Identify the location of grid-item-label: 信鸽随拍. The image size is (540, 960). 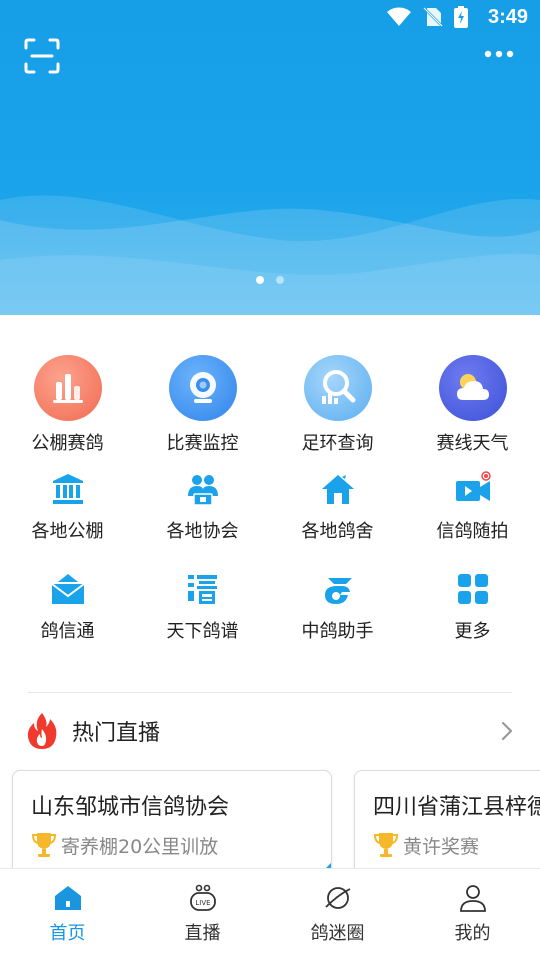
(472, 531).